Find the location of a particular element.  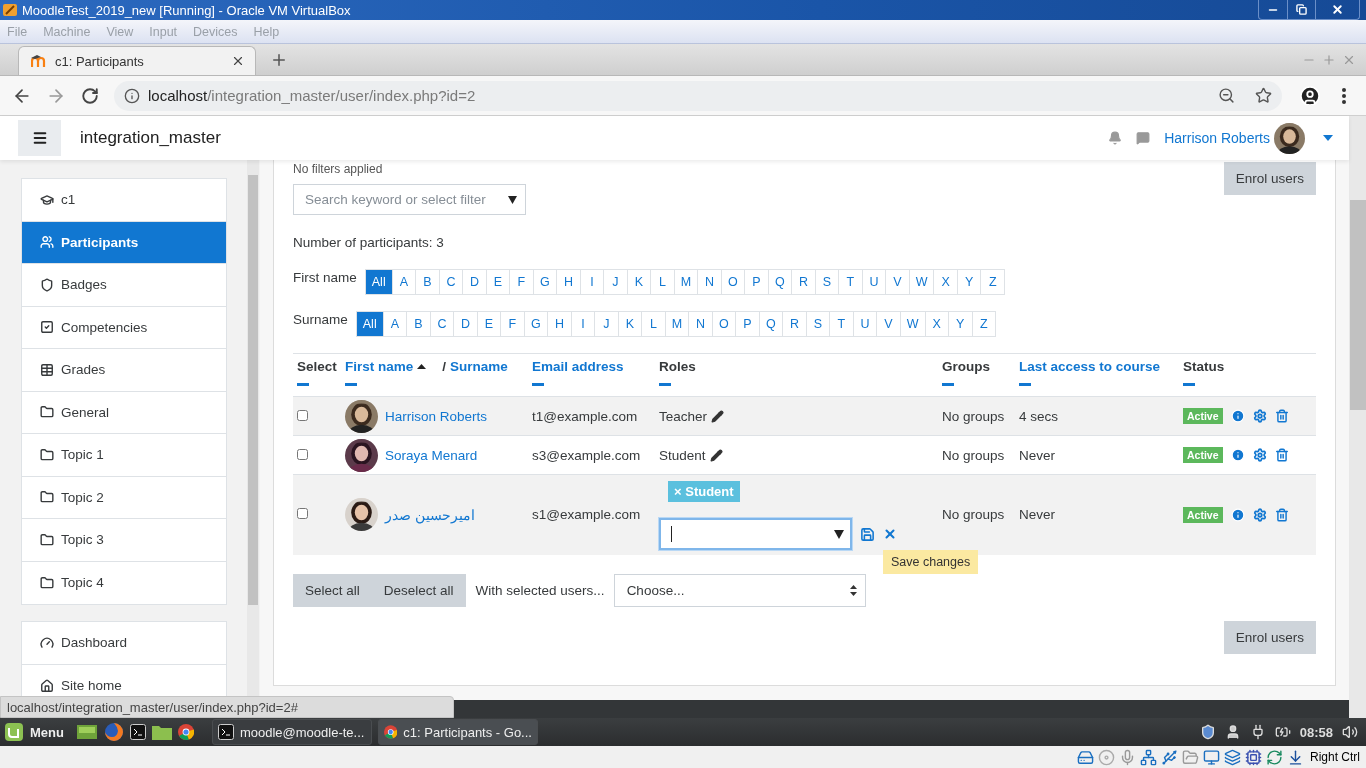

filters-note: No filters applied is located at coordinates (338, 169).